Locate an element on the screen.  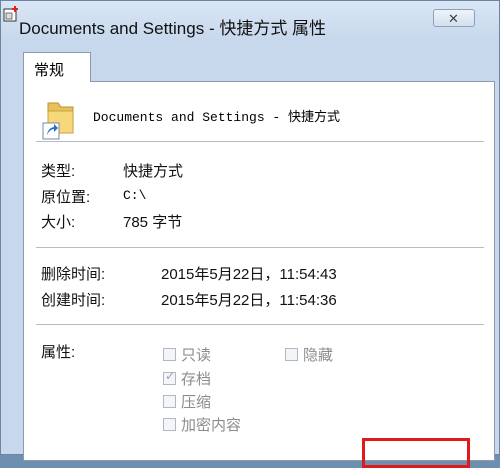
compress-label: 压缩 is located at coordinates (196, 402).